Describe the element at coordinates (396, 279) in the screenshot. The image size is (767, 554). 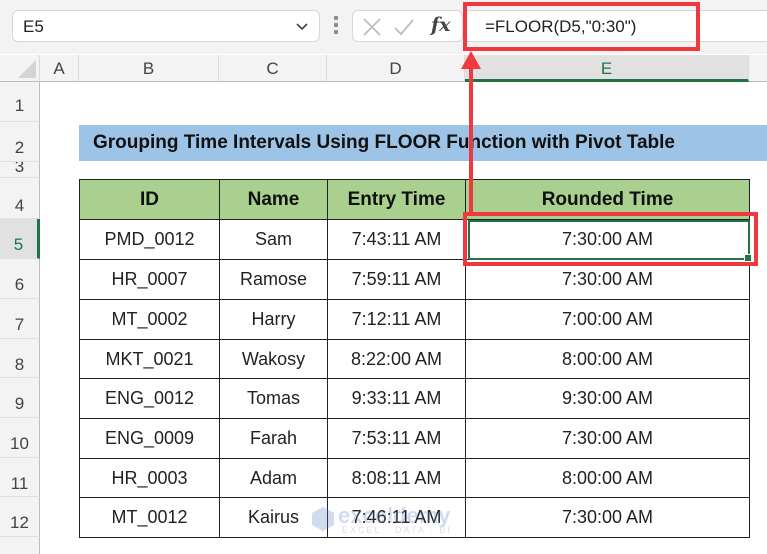
I see `cell-entry-time: 7:59:11 AM` at that location.